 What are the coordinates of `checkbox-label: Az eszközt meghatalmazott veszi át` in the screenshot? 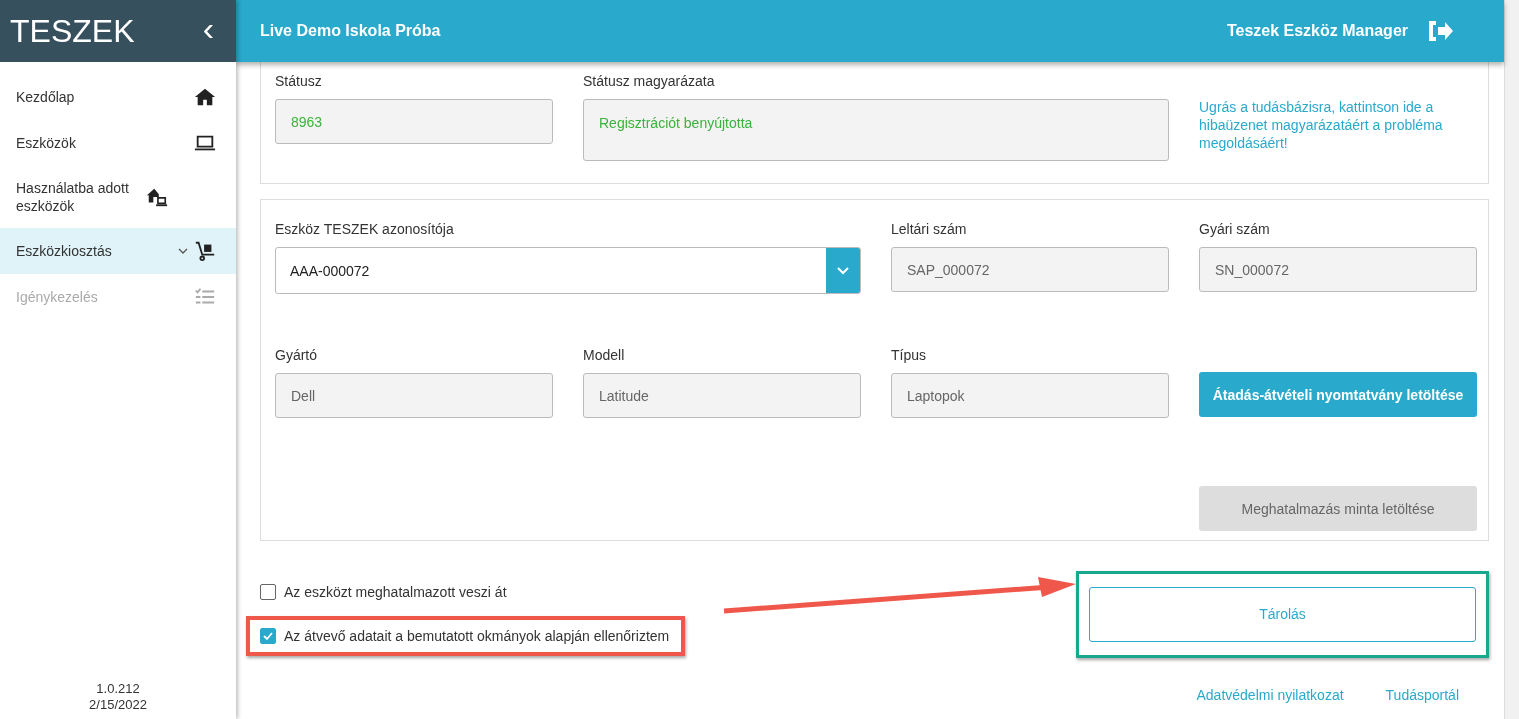 It's located at (395, 592).